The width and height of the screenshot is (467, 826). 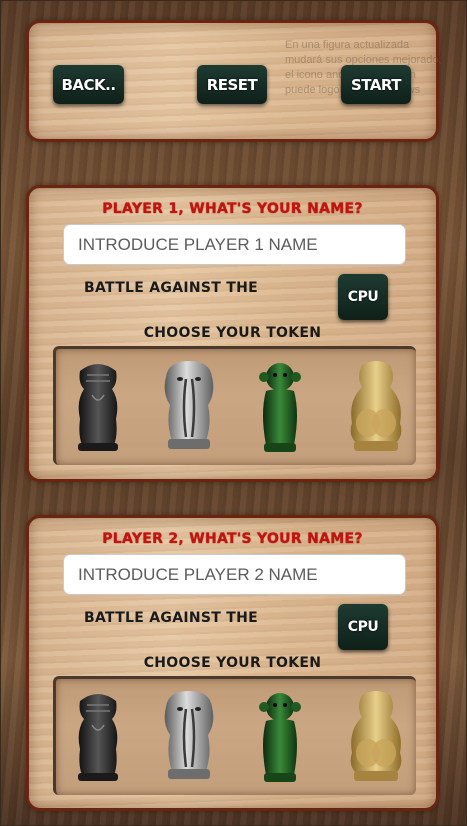 I want to click on player-2-battle-label: BATTLE AGAINST THE, so click(x=171, y=618).